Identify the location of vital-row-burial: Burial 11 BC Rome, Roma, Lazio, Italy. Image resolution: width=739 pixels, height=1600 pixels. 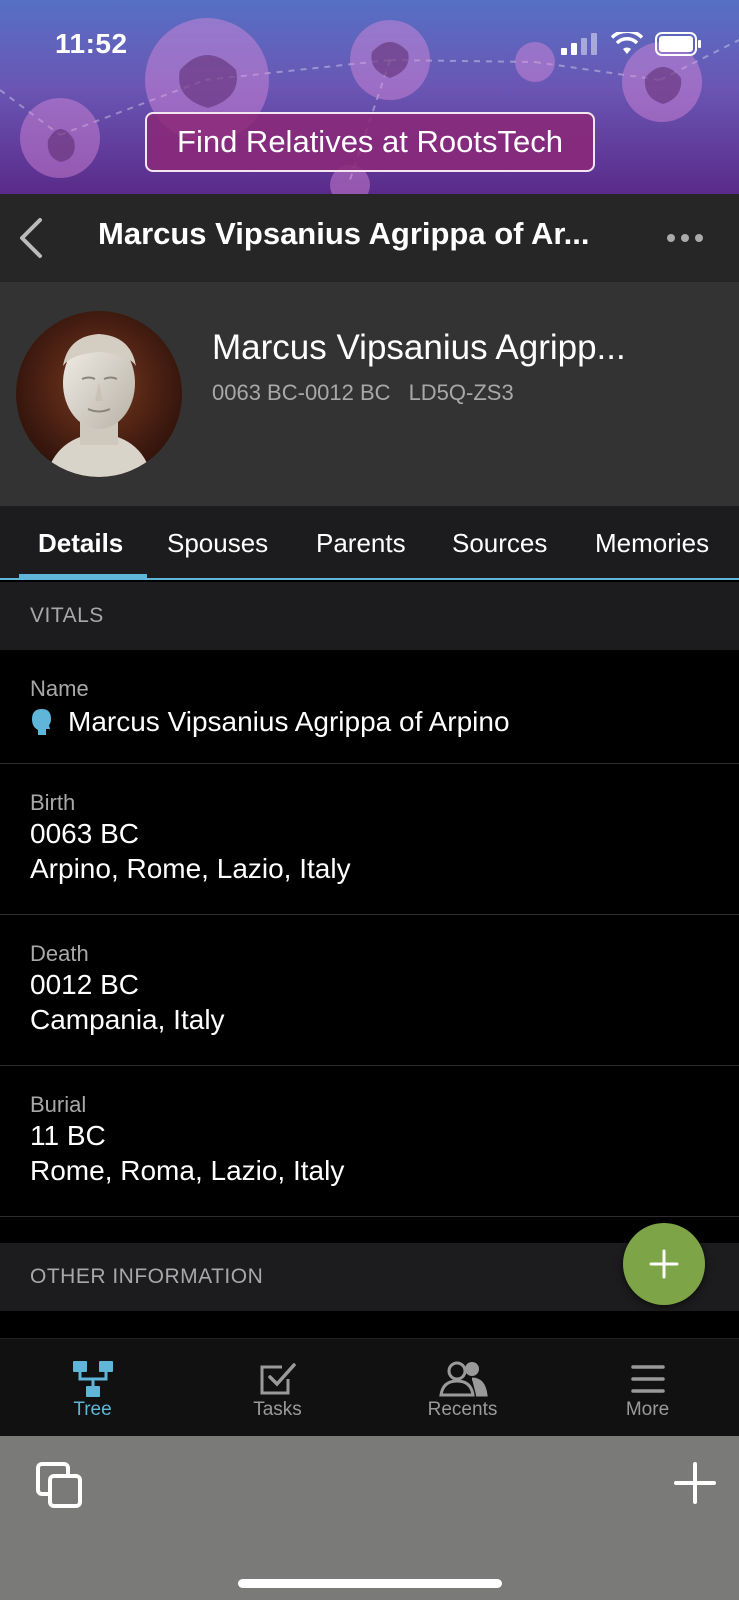
(369, 1141).